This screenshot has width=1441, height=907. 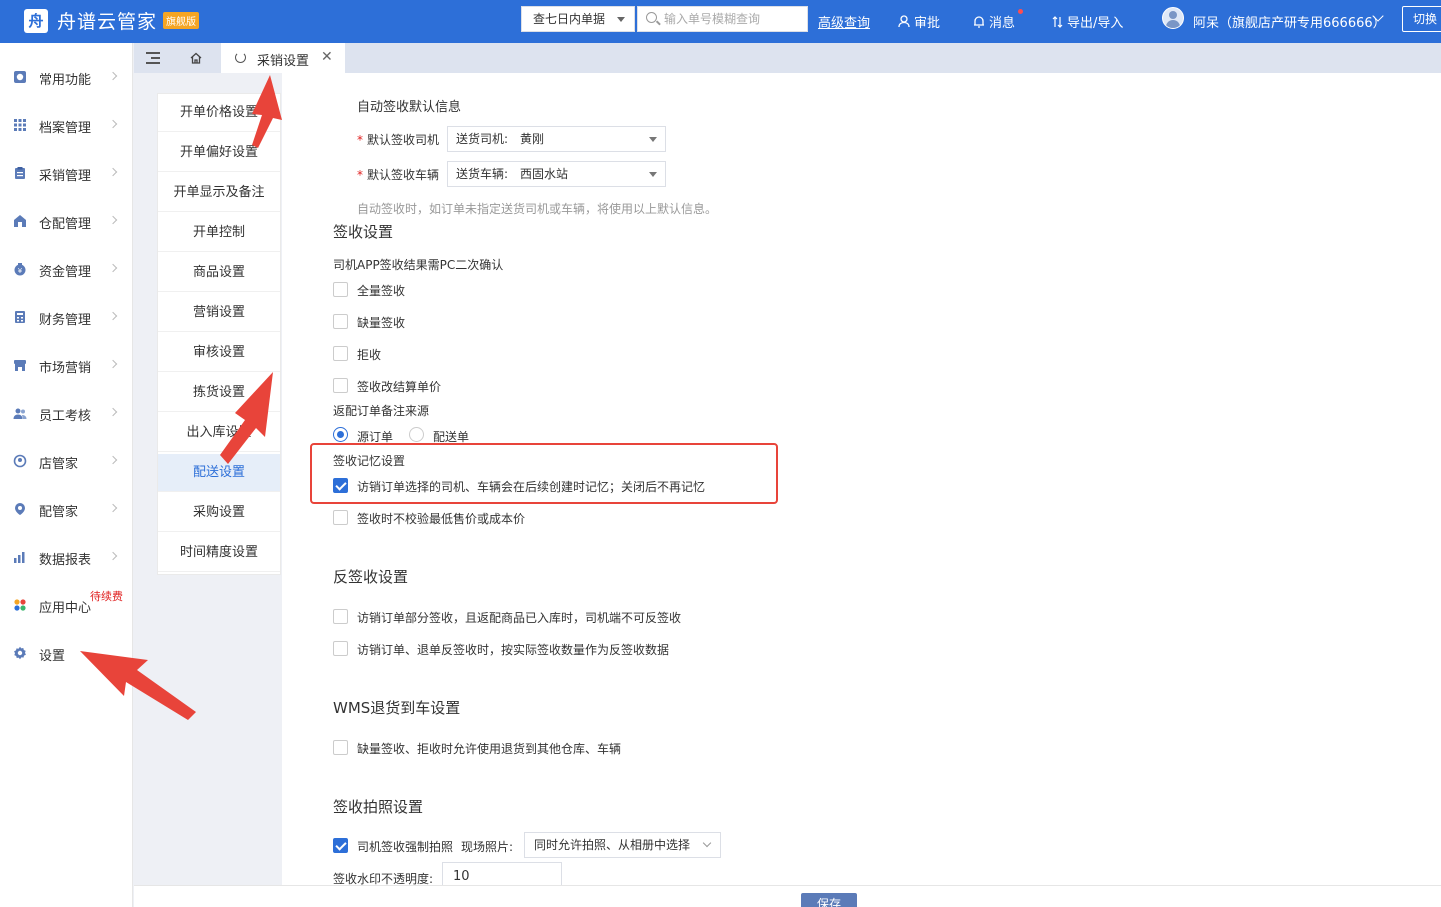 I want to click on messages-button: 消息, so click(x=994, y=21).